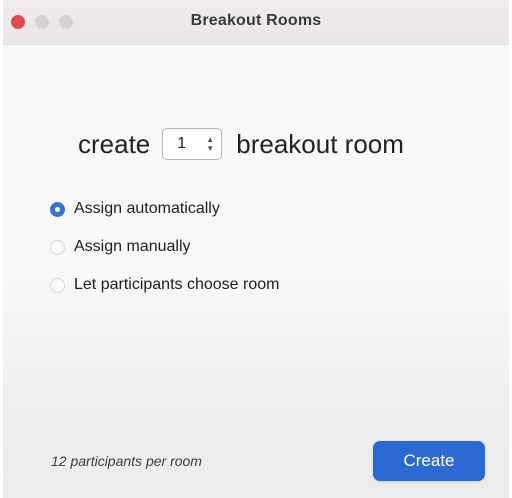  I want to click on room-count-value: 1, so click(182, 143).